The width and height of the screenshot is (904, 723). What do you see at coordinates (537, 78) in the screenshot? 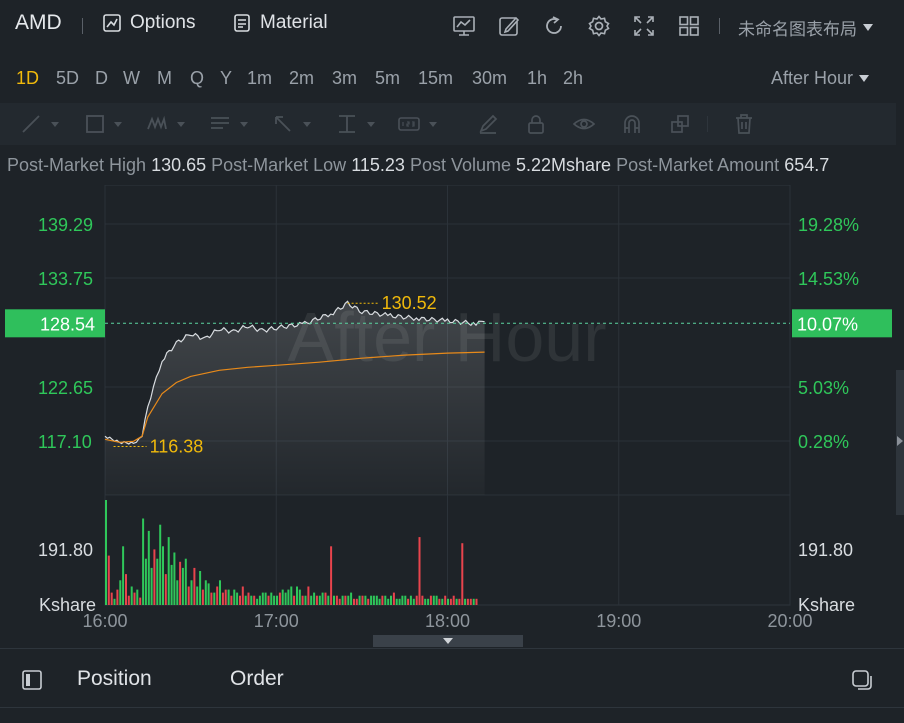
I see `period-1h: 1h` at bounding box center [537, 78].